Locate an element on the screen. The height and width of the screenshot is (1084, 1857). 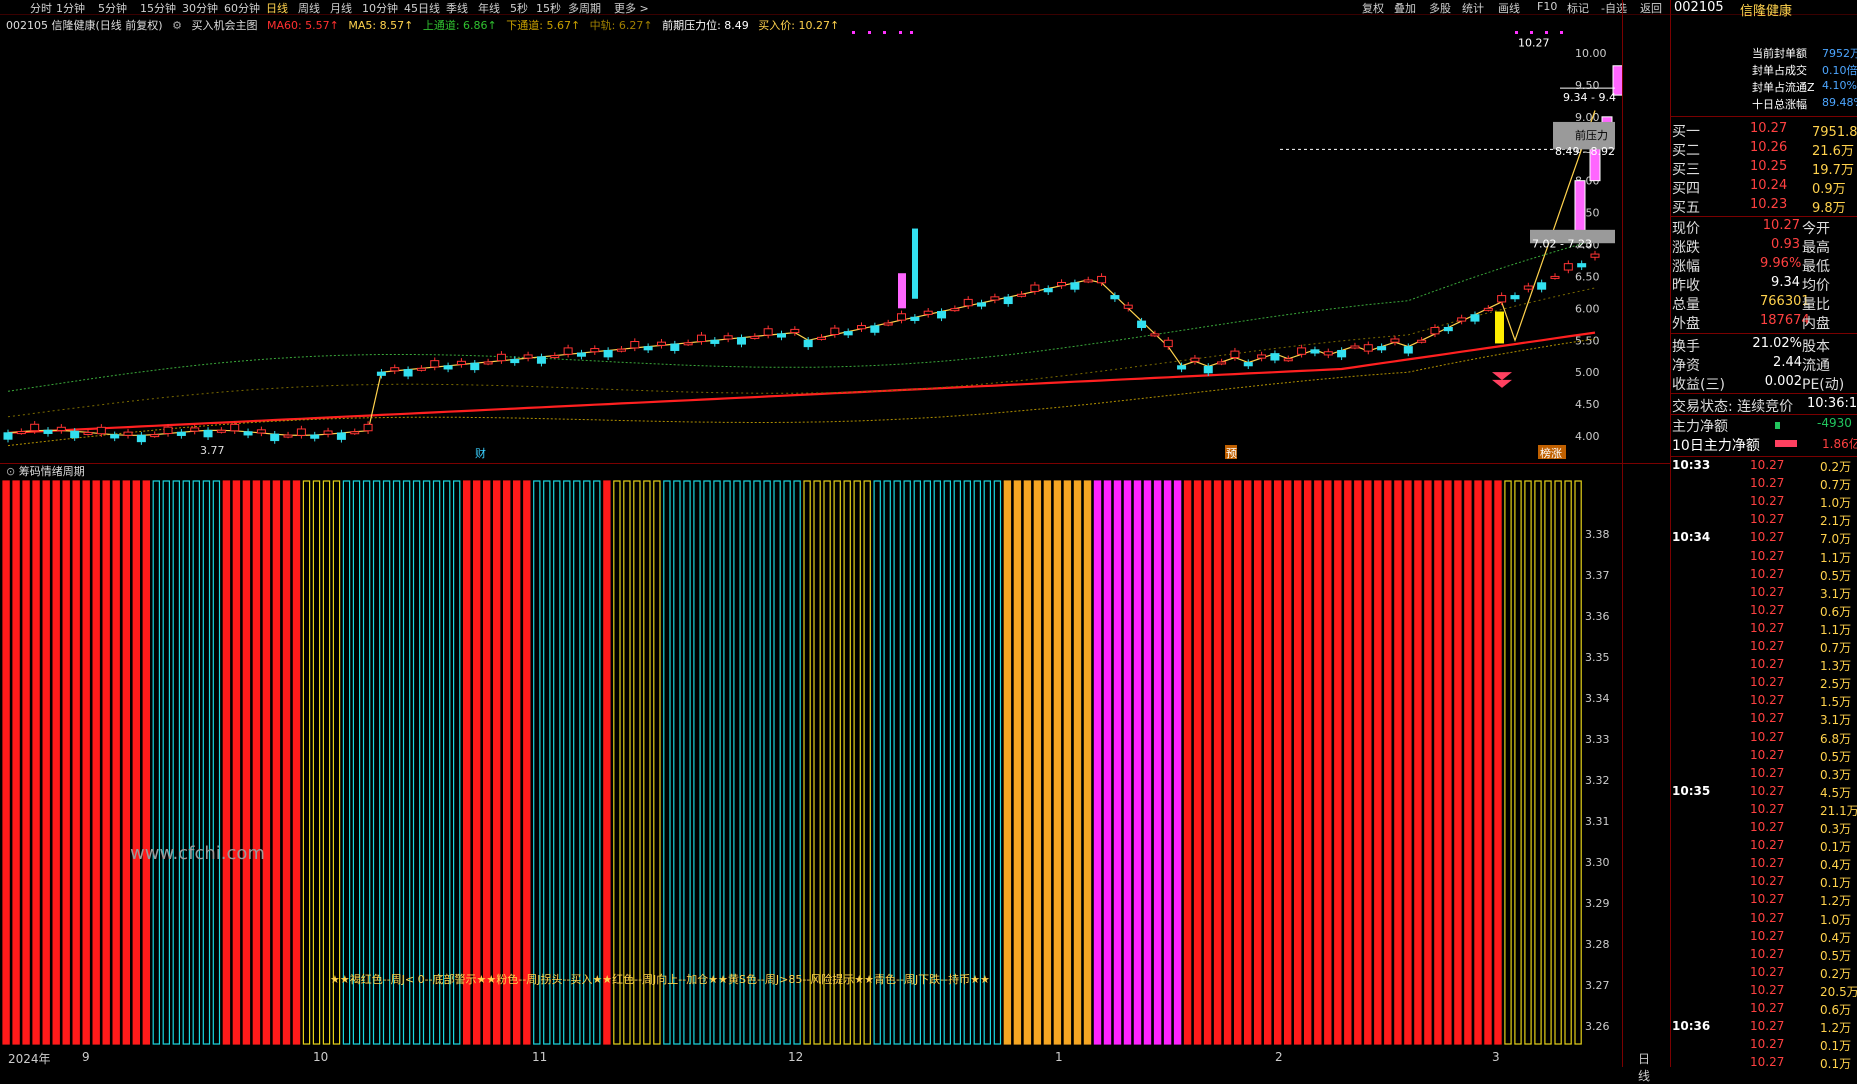
tab-timeframe: 分时 is located at coordinates (41, 8).